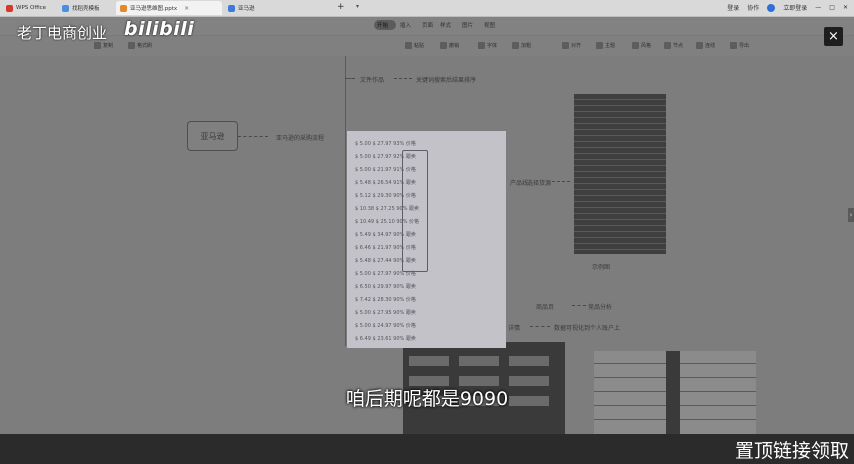 Image resolution: width=854 pixels, height=464 pixels. Describe the element at coordinates (427, 26) in the screenshot. I see `menu-tab-page: 页面` at that location.